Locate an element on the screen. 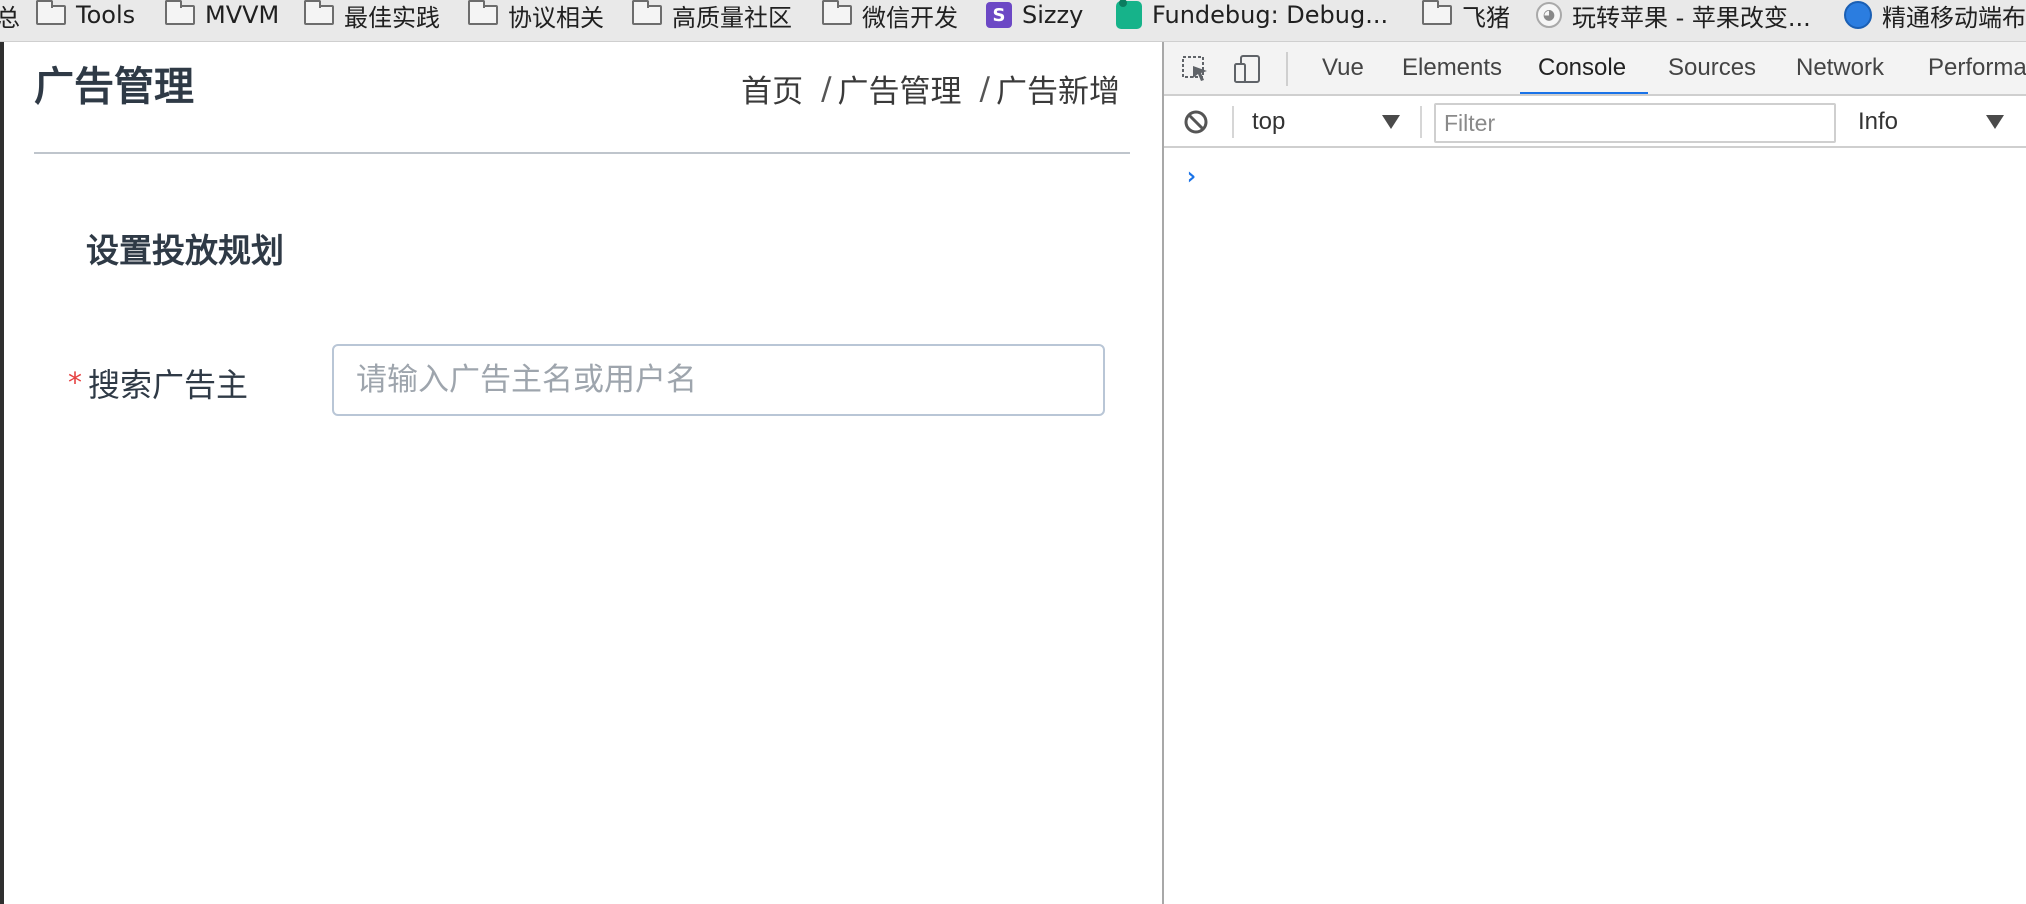  bookmark-label: 微信开发 is located at coordinates (910, 17).